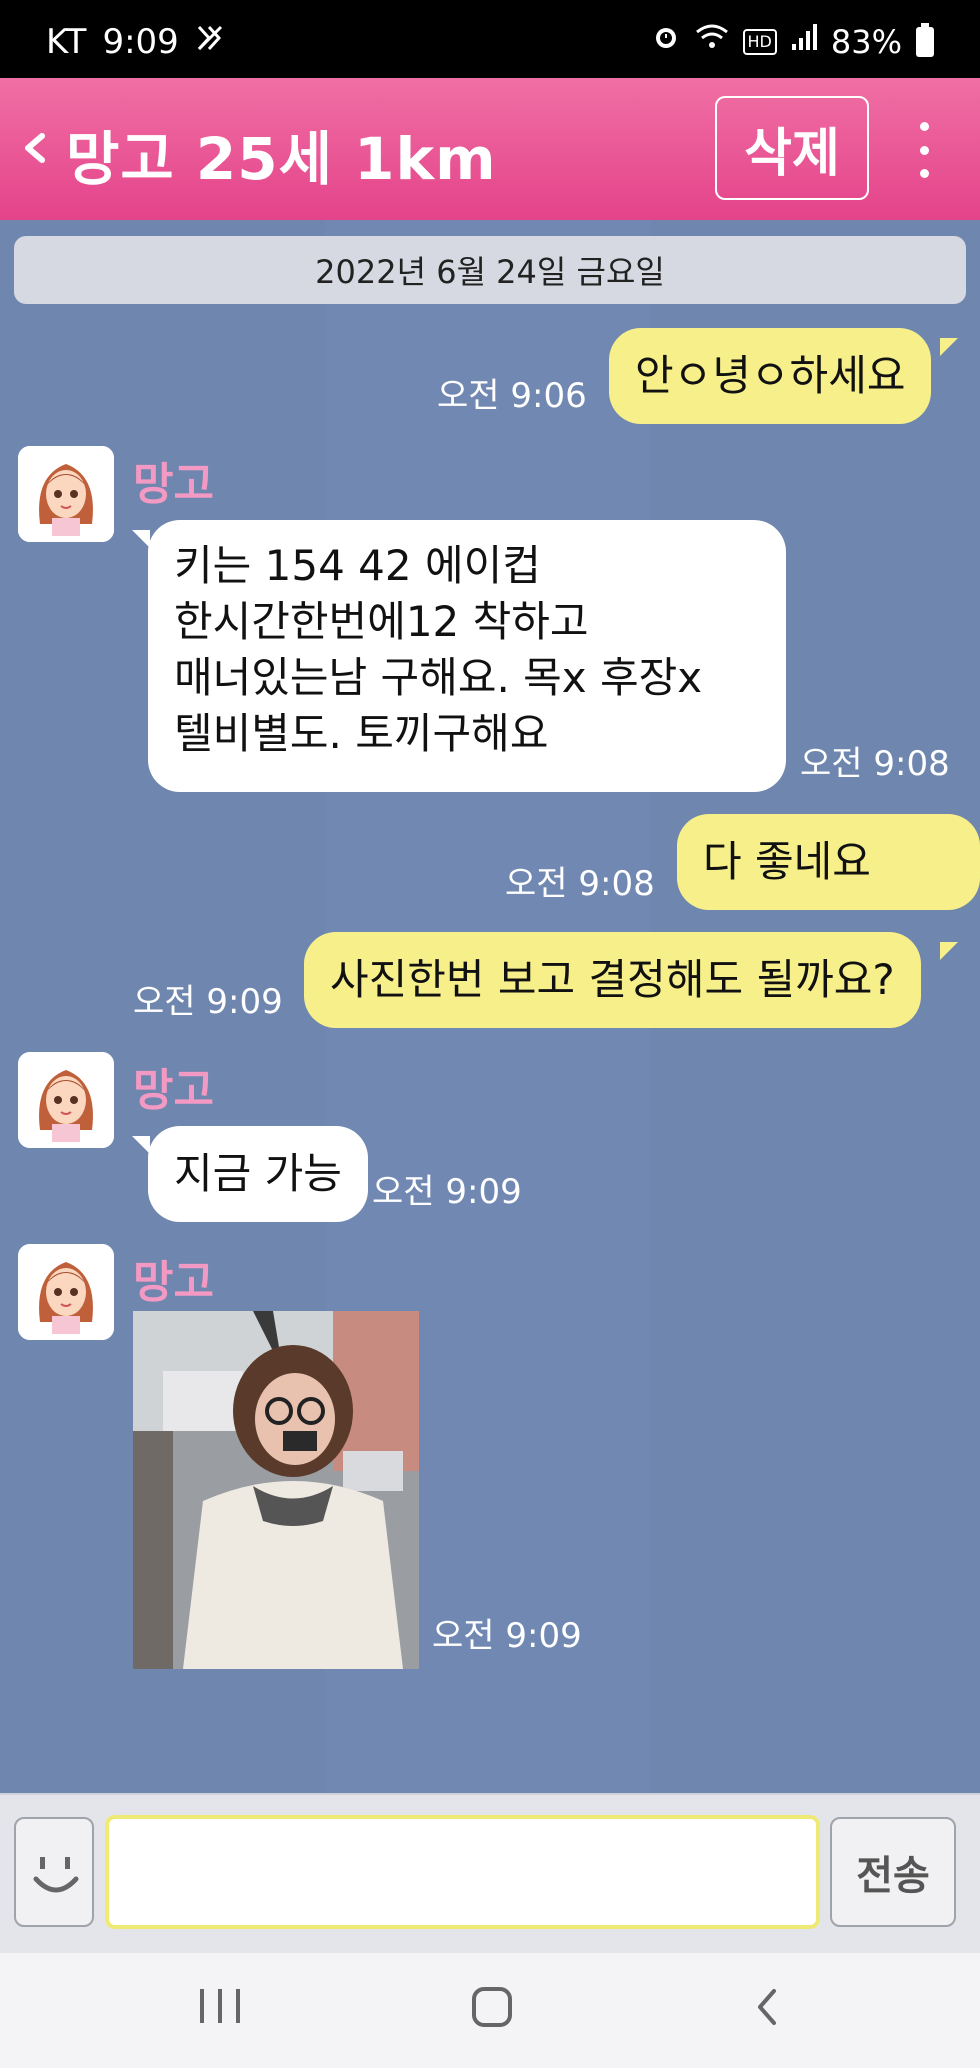 Image resolution: width=980 pixels, height=2068 pixels. I want to click on chat-header: 망고 25세 1km 삭제, so click(490, 149).